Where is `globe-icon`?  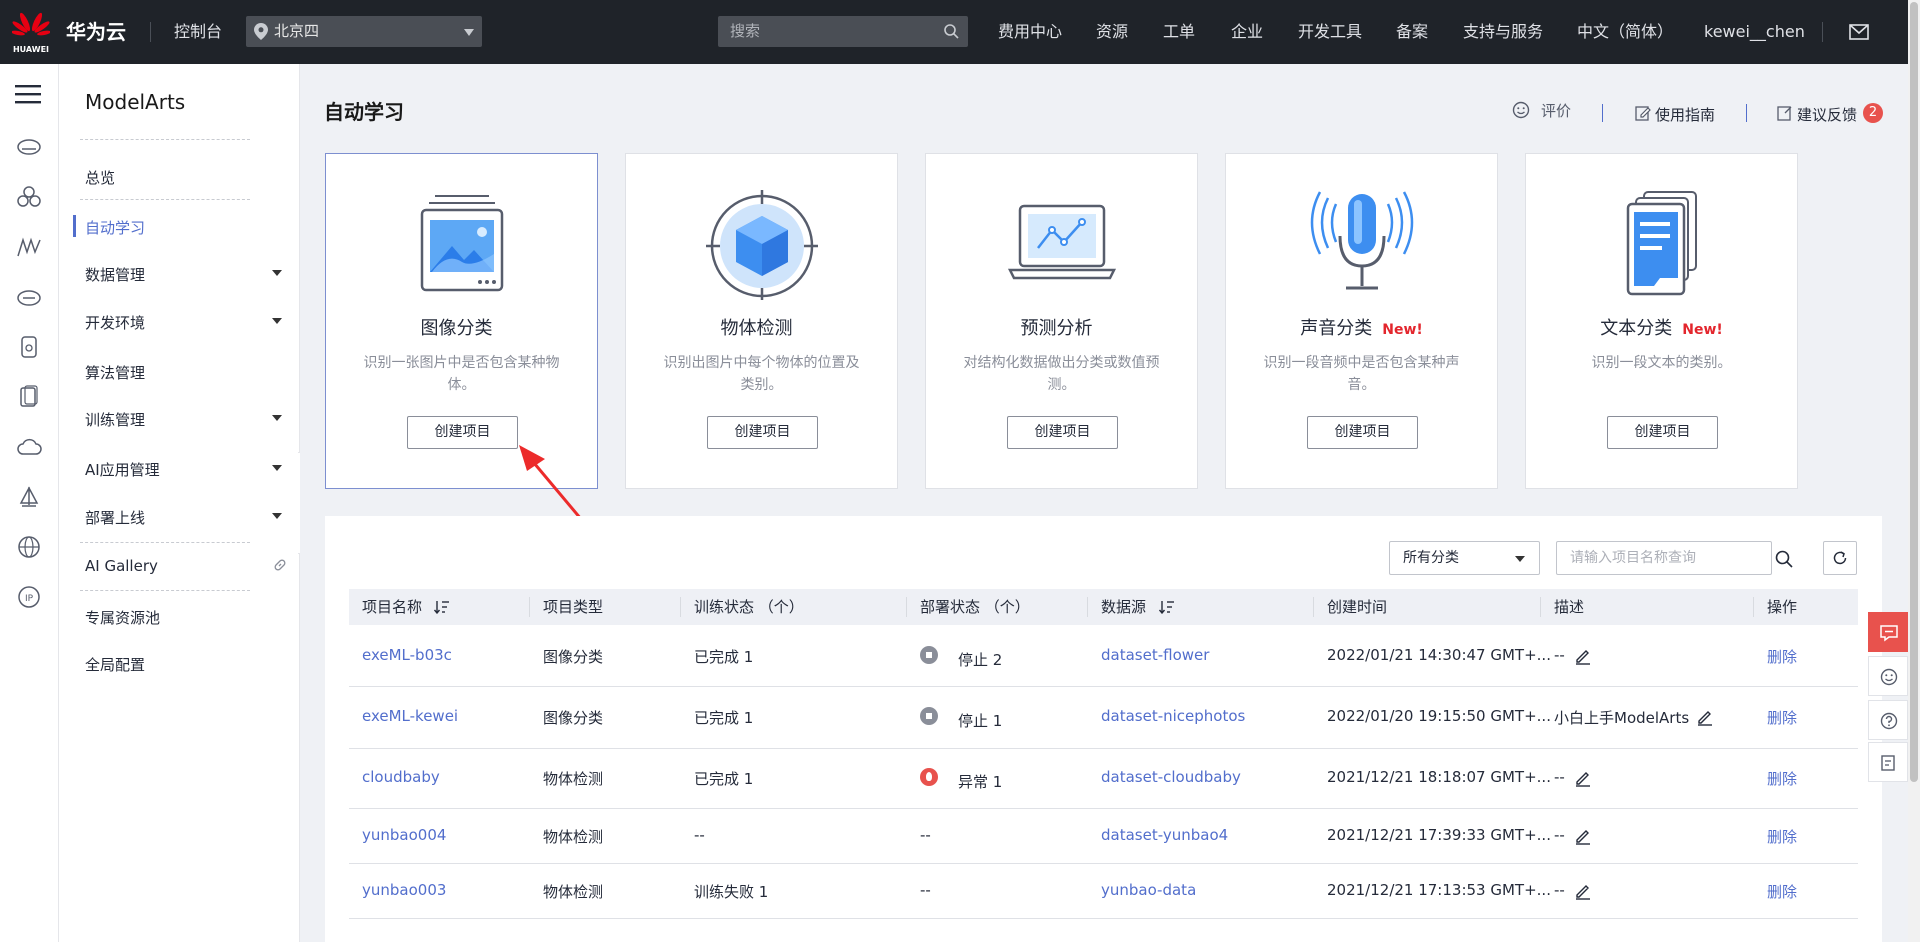
globe-icon is located at coordinates (29, 547).